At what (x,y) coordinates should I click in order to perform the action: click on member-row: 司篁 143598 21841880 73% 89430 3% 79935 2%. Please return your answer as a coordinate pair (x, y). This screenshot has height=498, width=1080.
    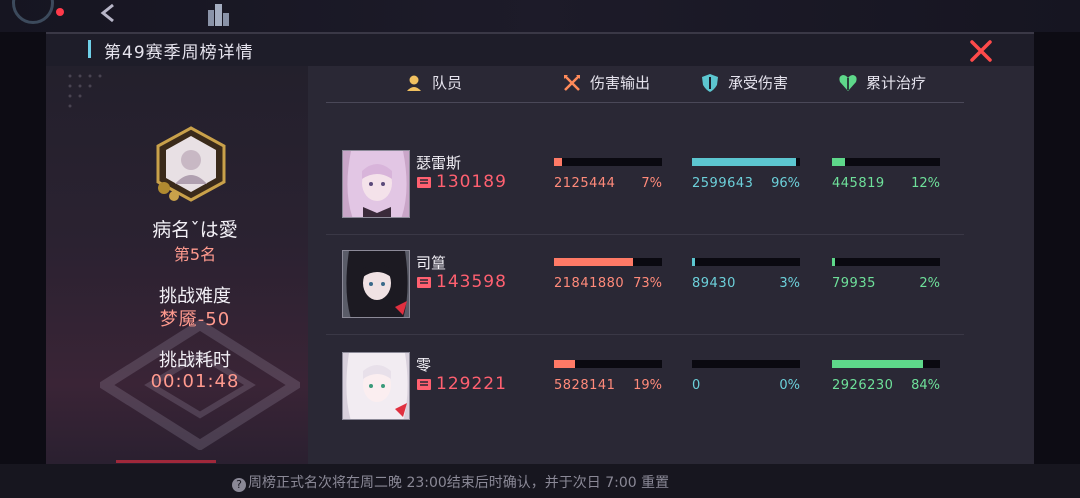
    Looking at the image, I should click on (645, 285).